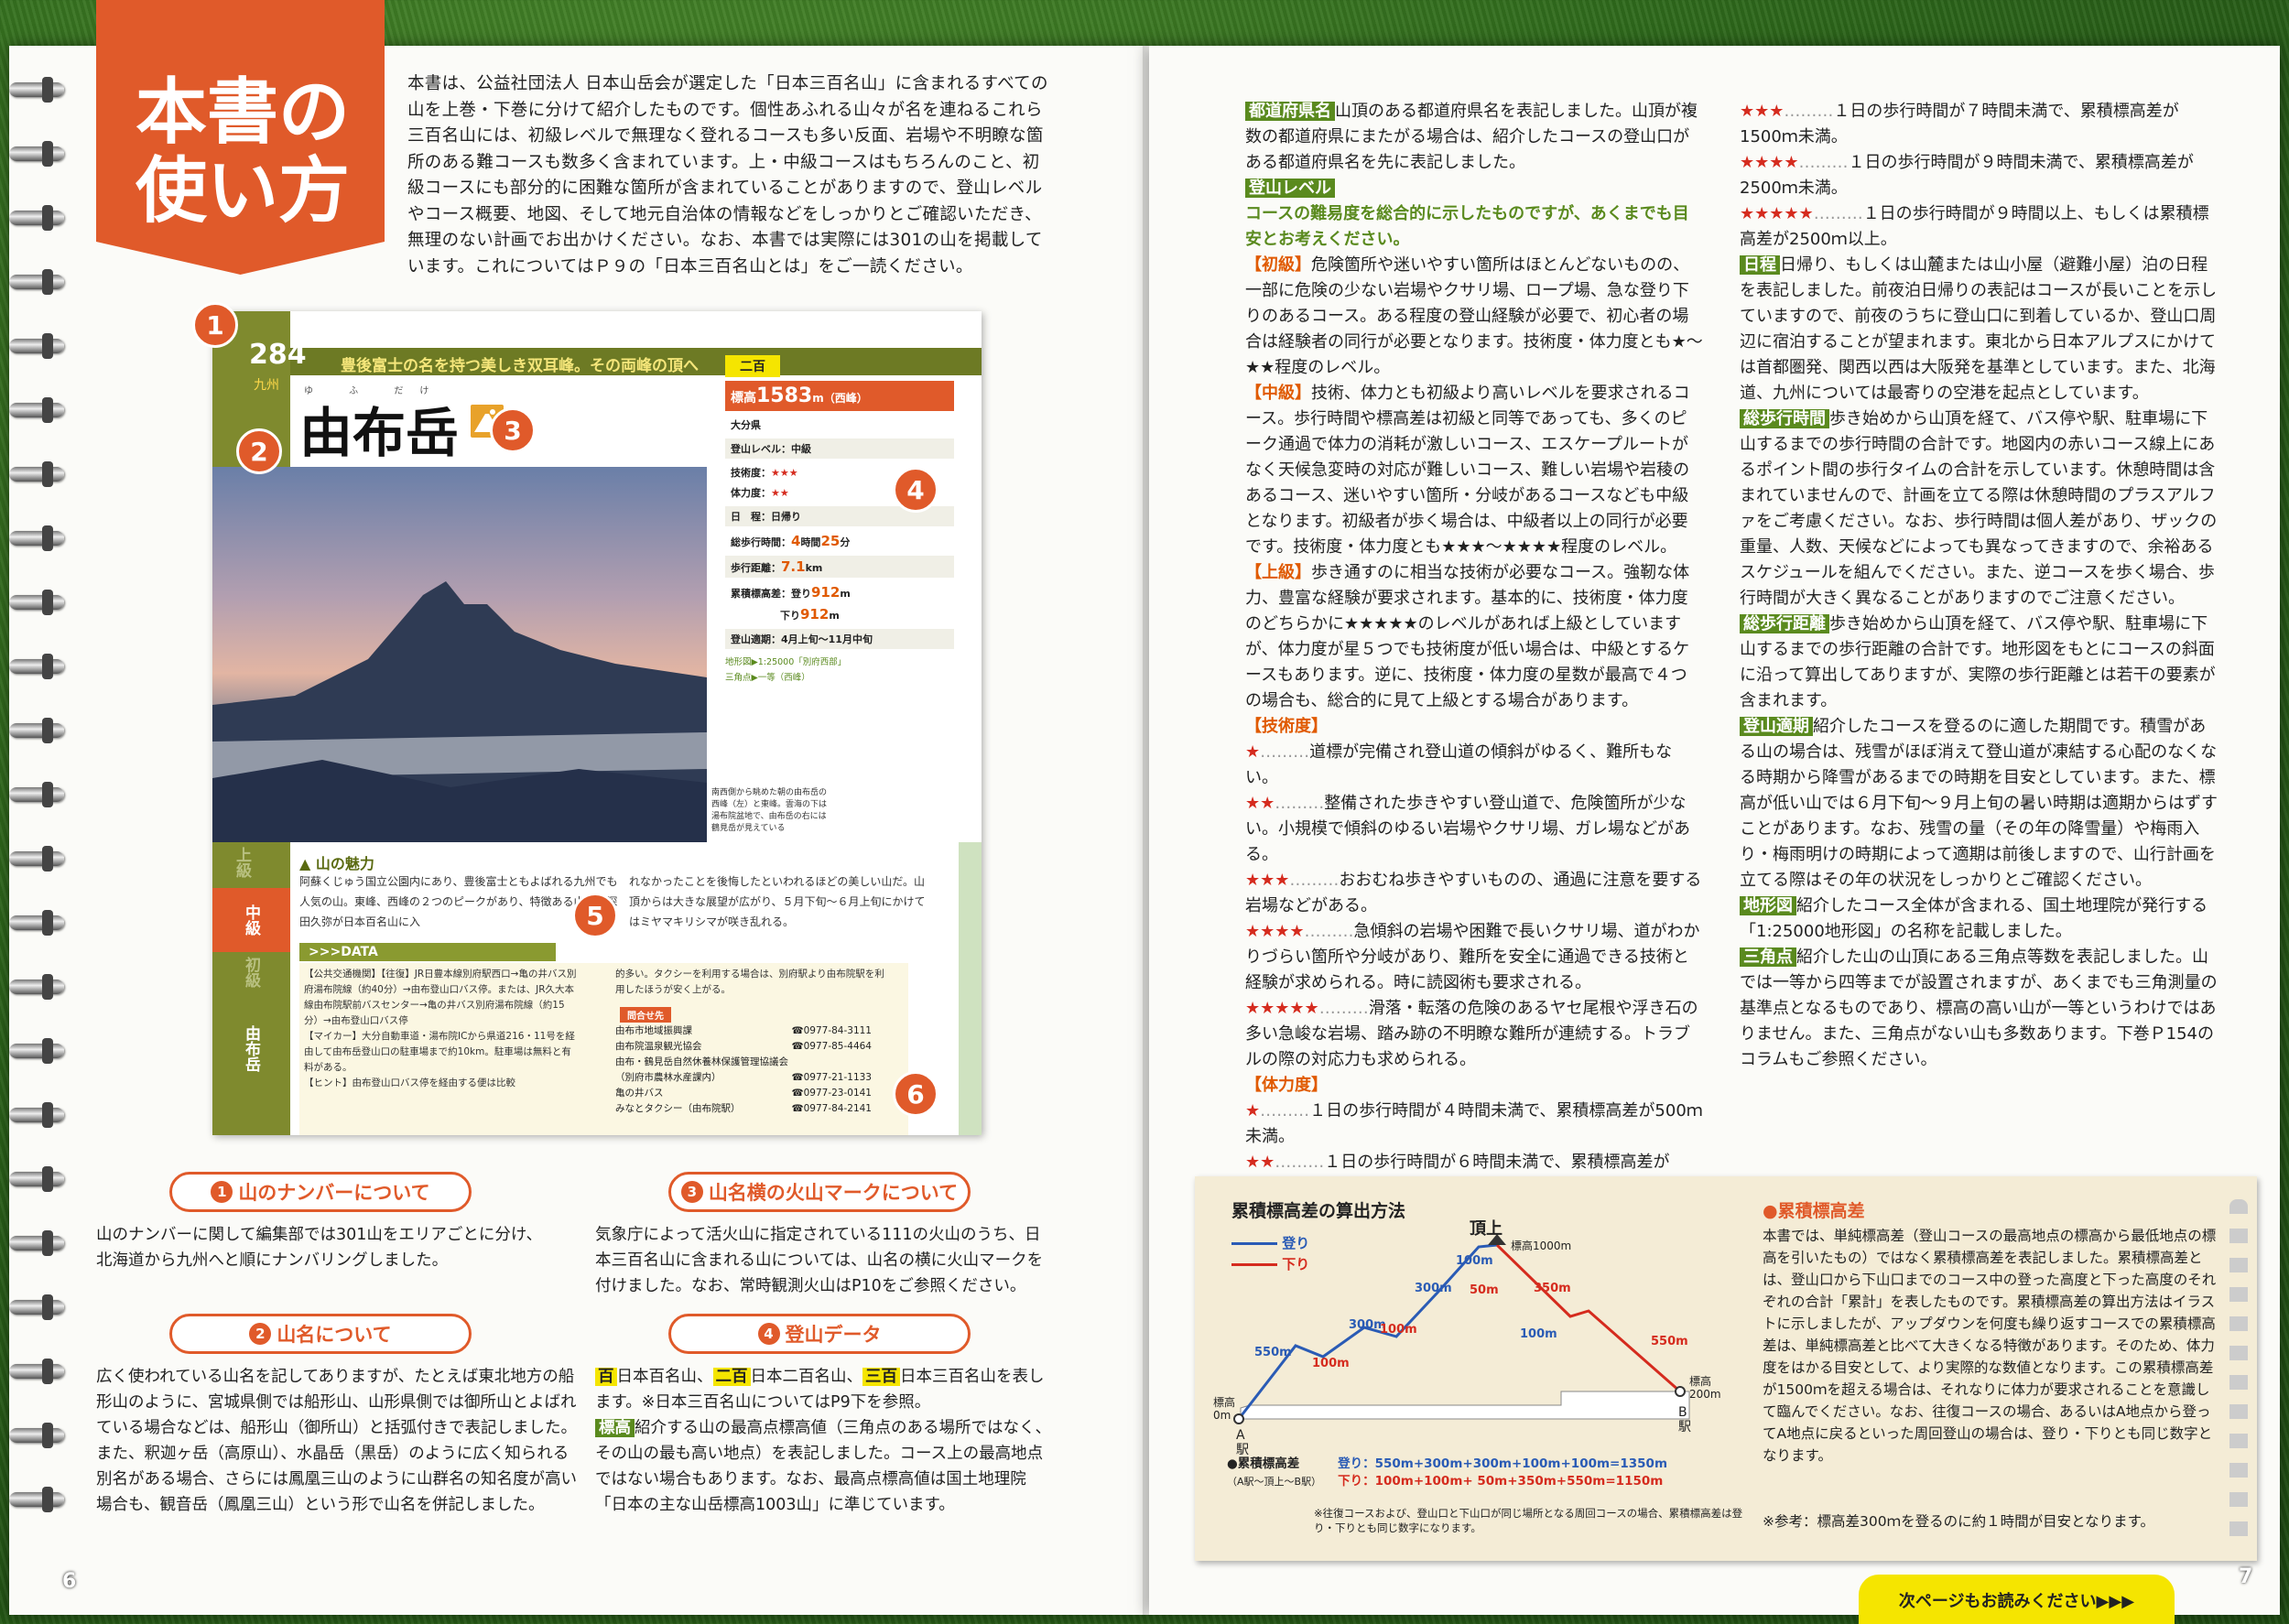  I want to click on tech-stars: ★, so click(1253, 752).